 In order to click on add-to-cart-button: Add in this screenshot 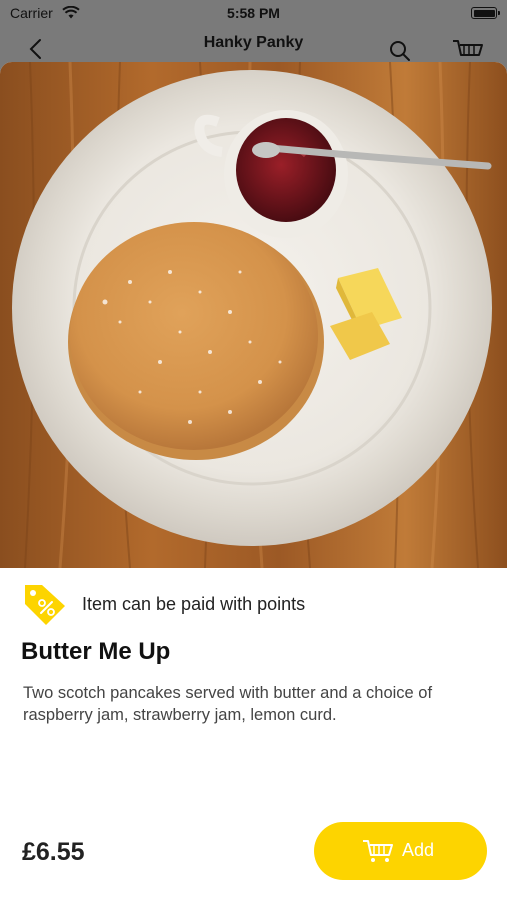, I will do `click(400, 851)`.